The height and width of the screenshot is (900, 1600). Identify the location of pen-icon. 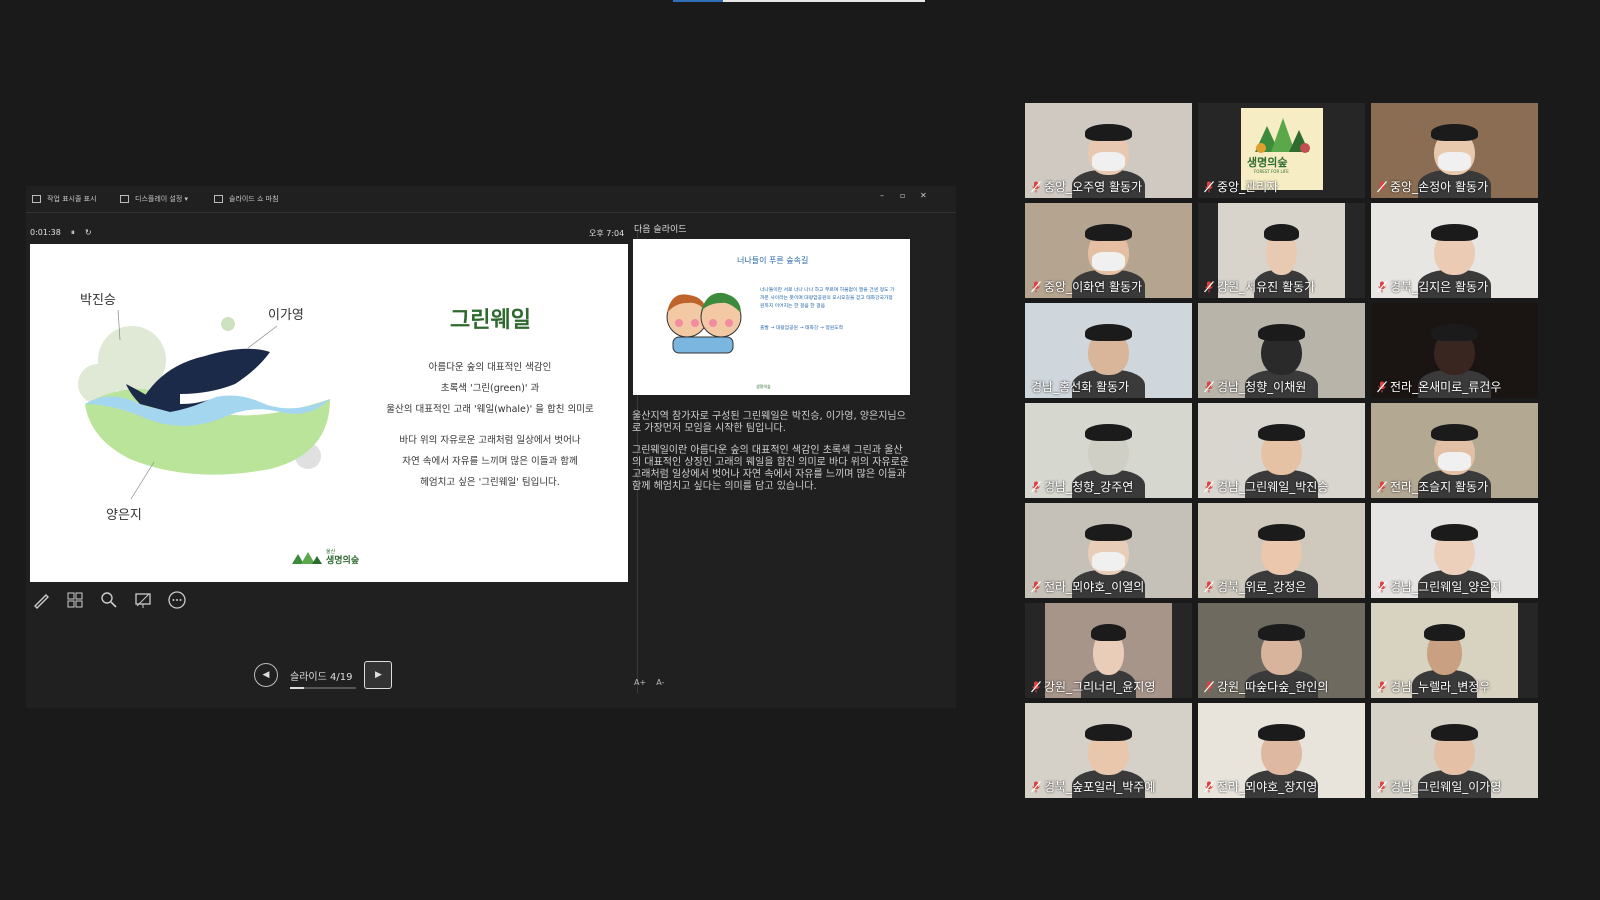
(41, 601).